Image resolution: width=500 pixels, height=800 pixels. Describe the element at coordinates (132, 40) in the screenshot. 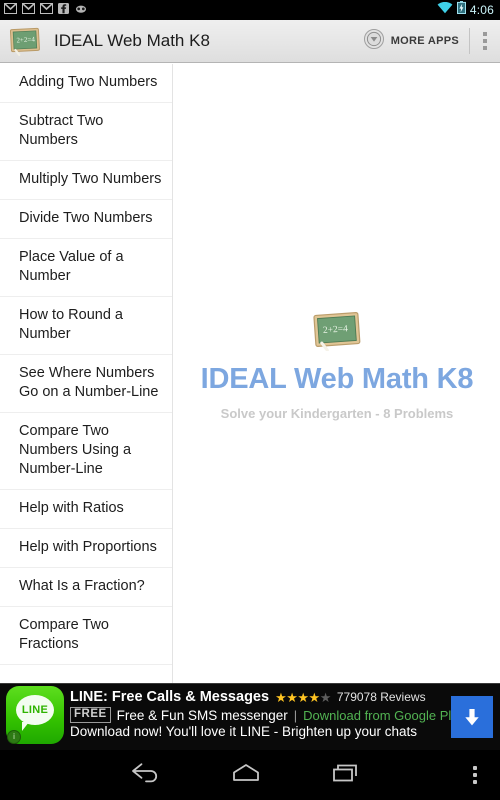

I see `page-title: IDEAL Web Math K8` at that location.